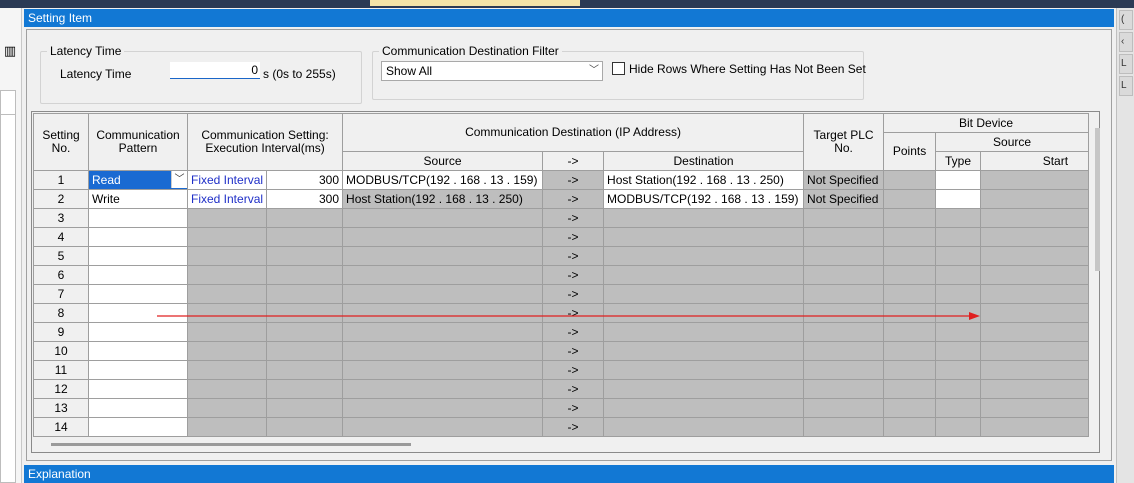 The width and height of the screenshot is (1134, 483). Describe the element at coordinates (61, 256) in the screenshot. I see `row-number: 5` at that location.